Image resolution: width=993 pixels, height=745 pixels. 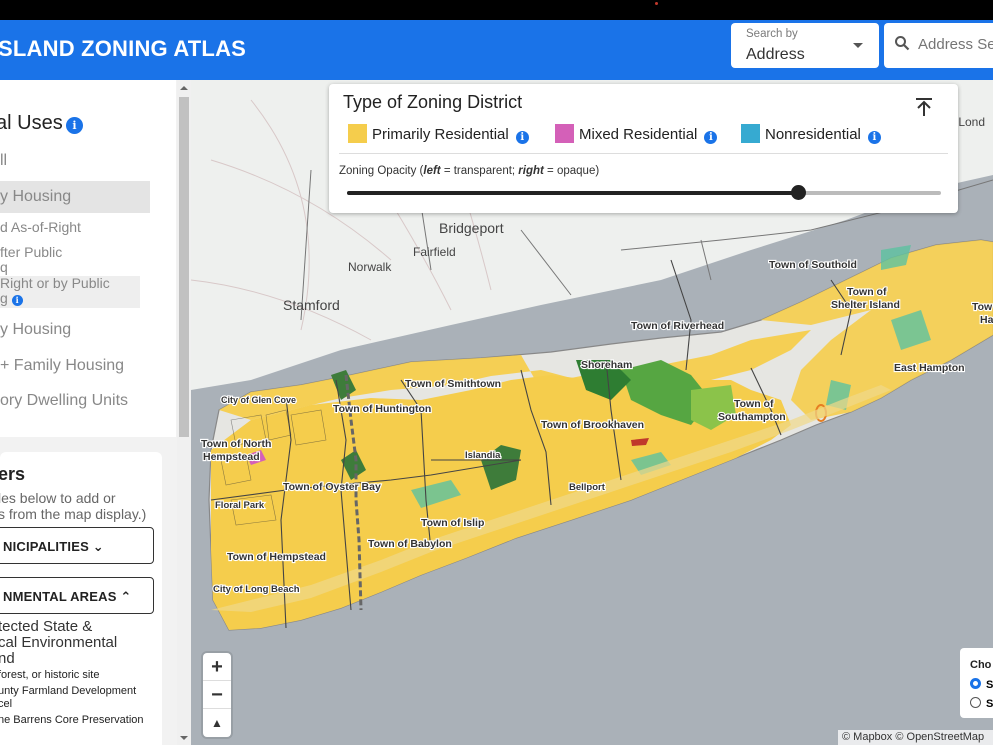 I want to click on label-north-hempstead: Town of North, so click(x=236, y=444).